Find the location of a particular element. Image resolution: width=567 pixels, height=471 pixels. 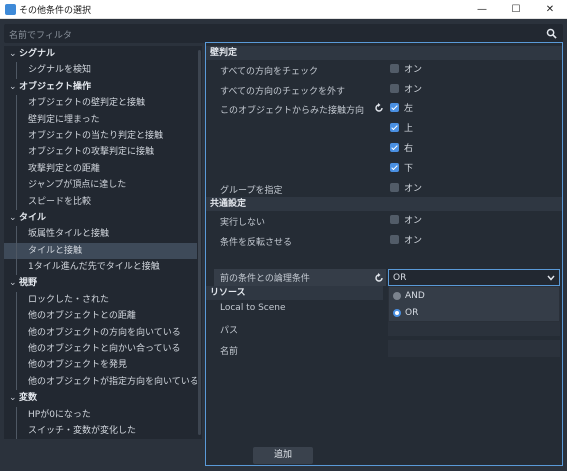

tree-label: タイル is located at coordinates (33, 217).